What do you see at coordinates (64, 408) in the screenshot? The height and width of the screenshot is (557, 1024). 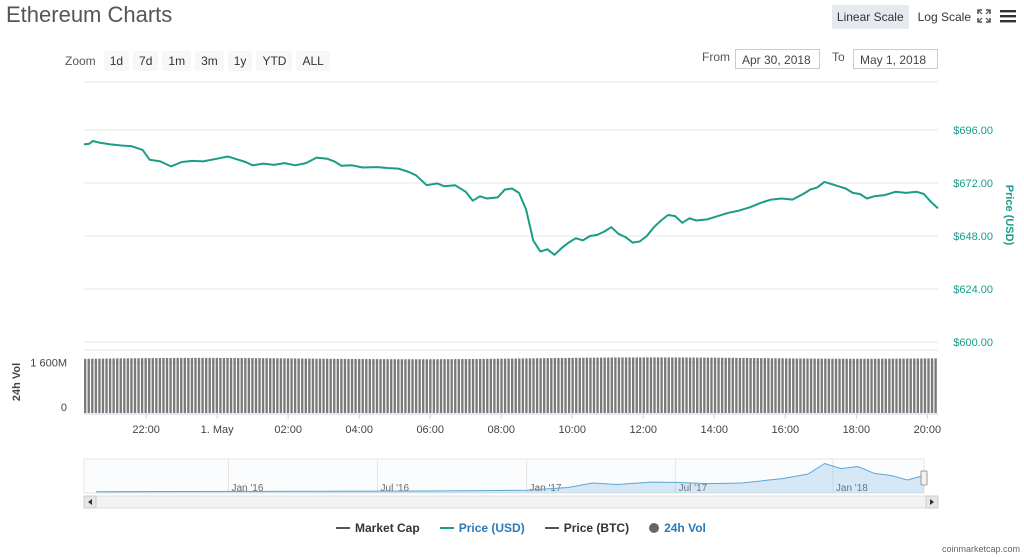 I see `volume-tick-label: 0` at bounding box center [64, 408].